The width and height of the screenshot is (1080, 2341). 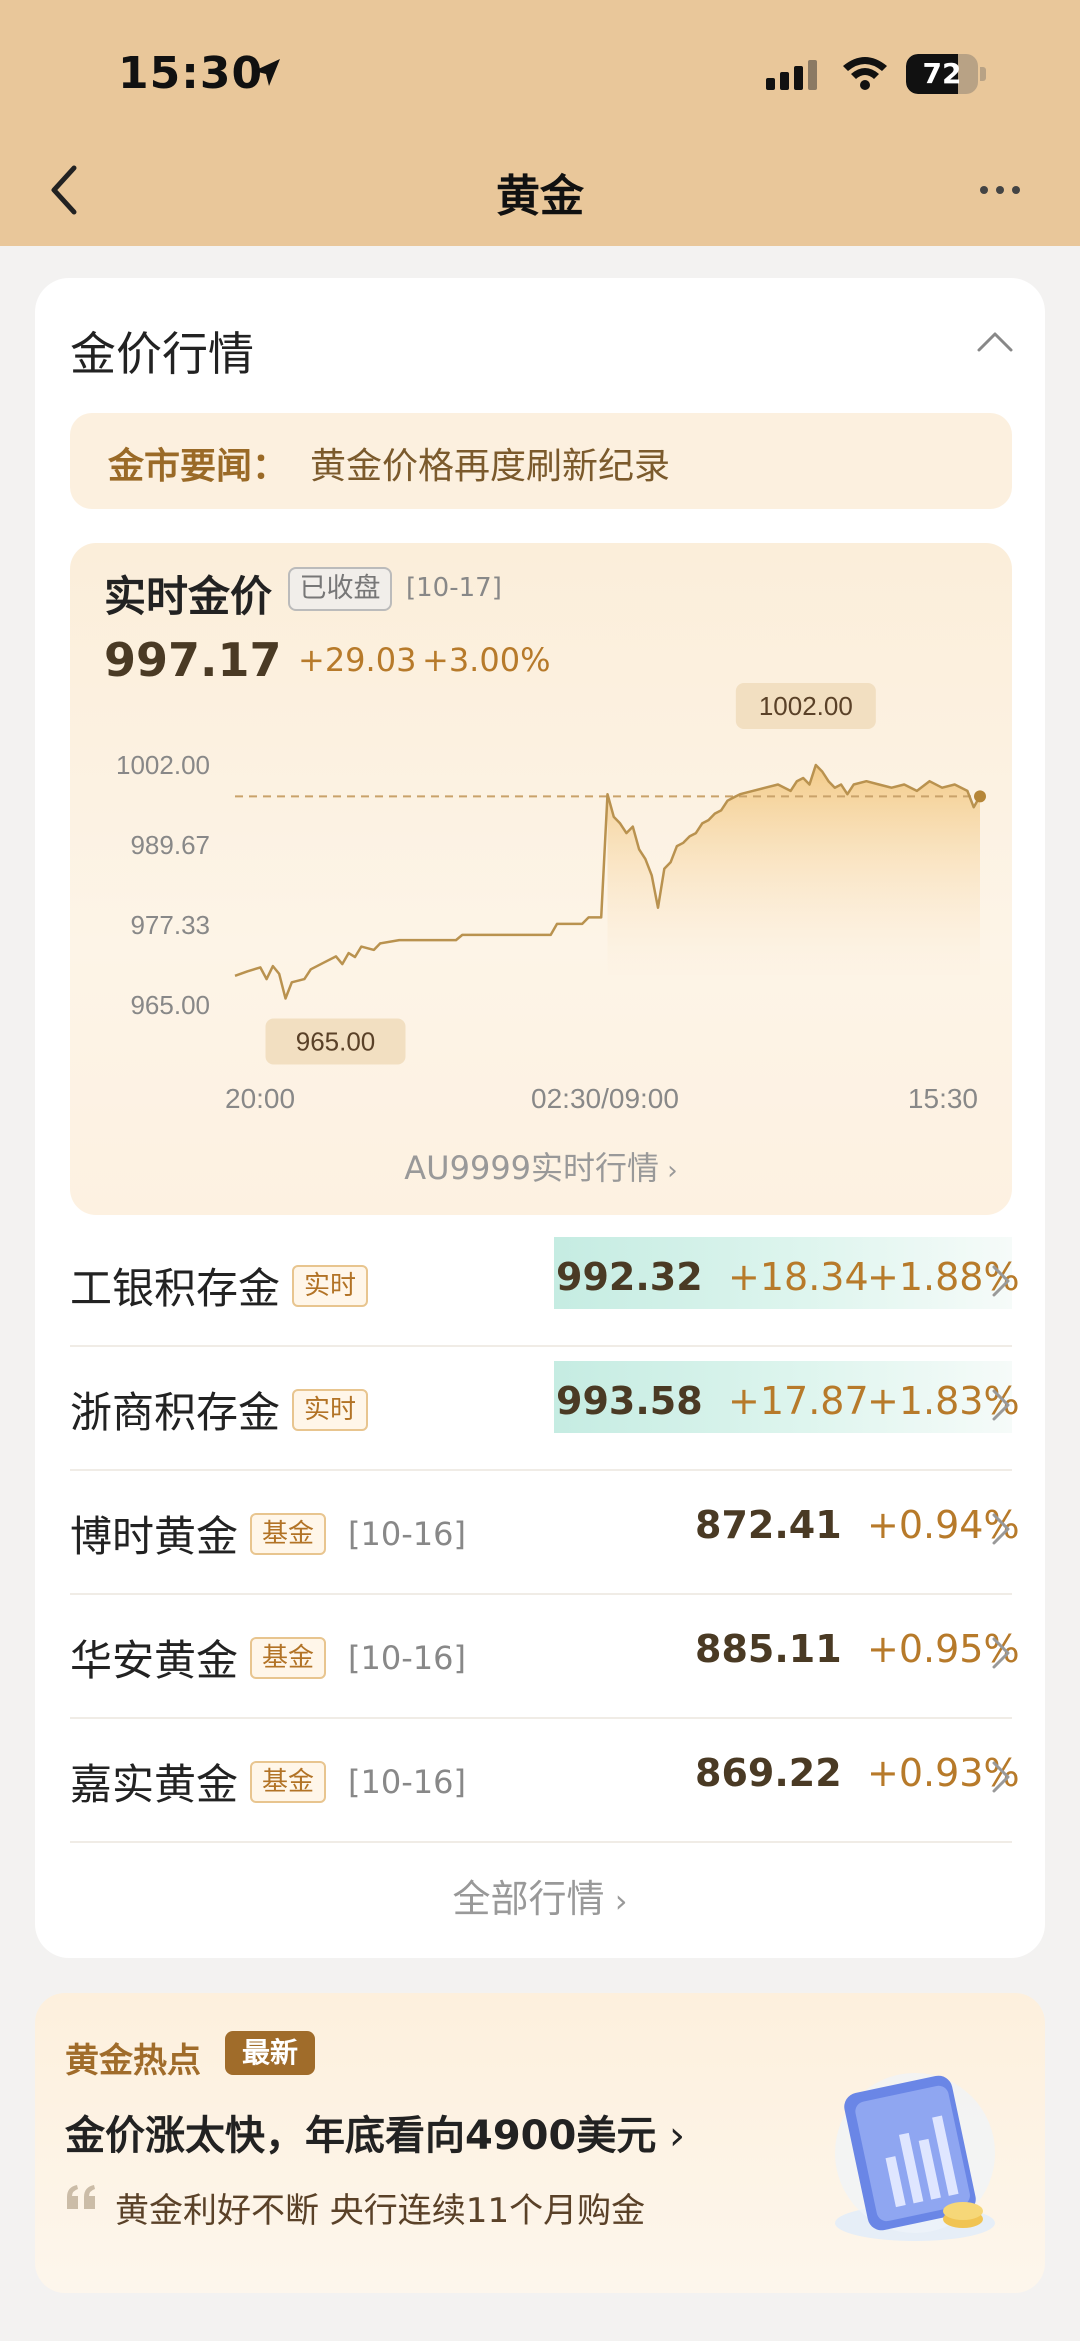 What do you see at coordinates (162, 354) in the screenshot?
I see `section-title: 金价行情` at bounding box center [162, 354].